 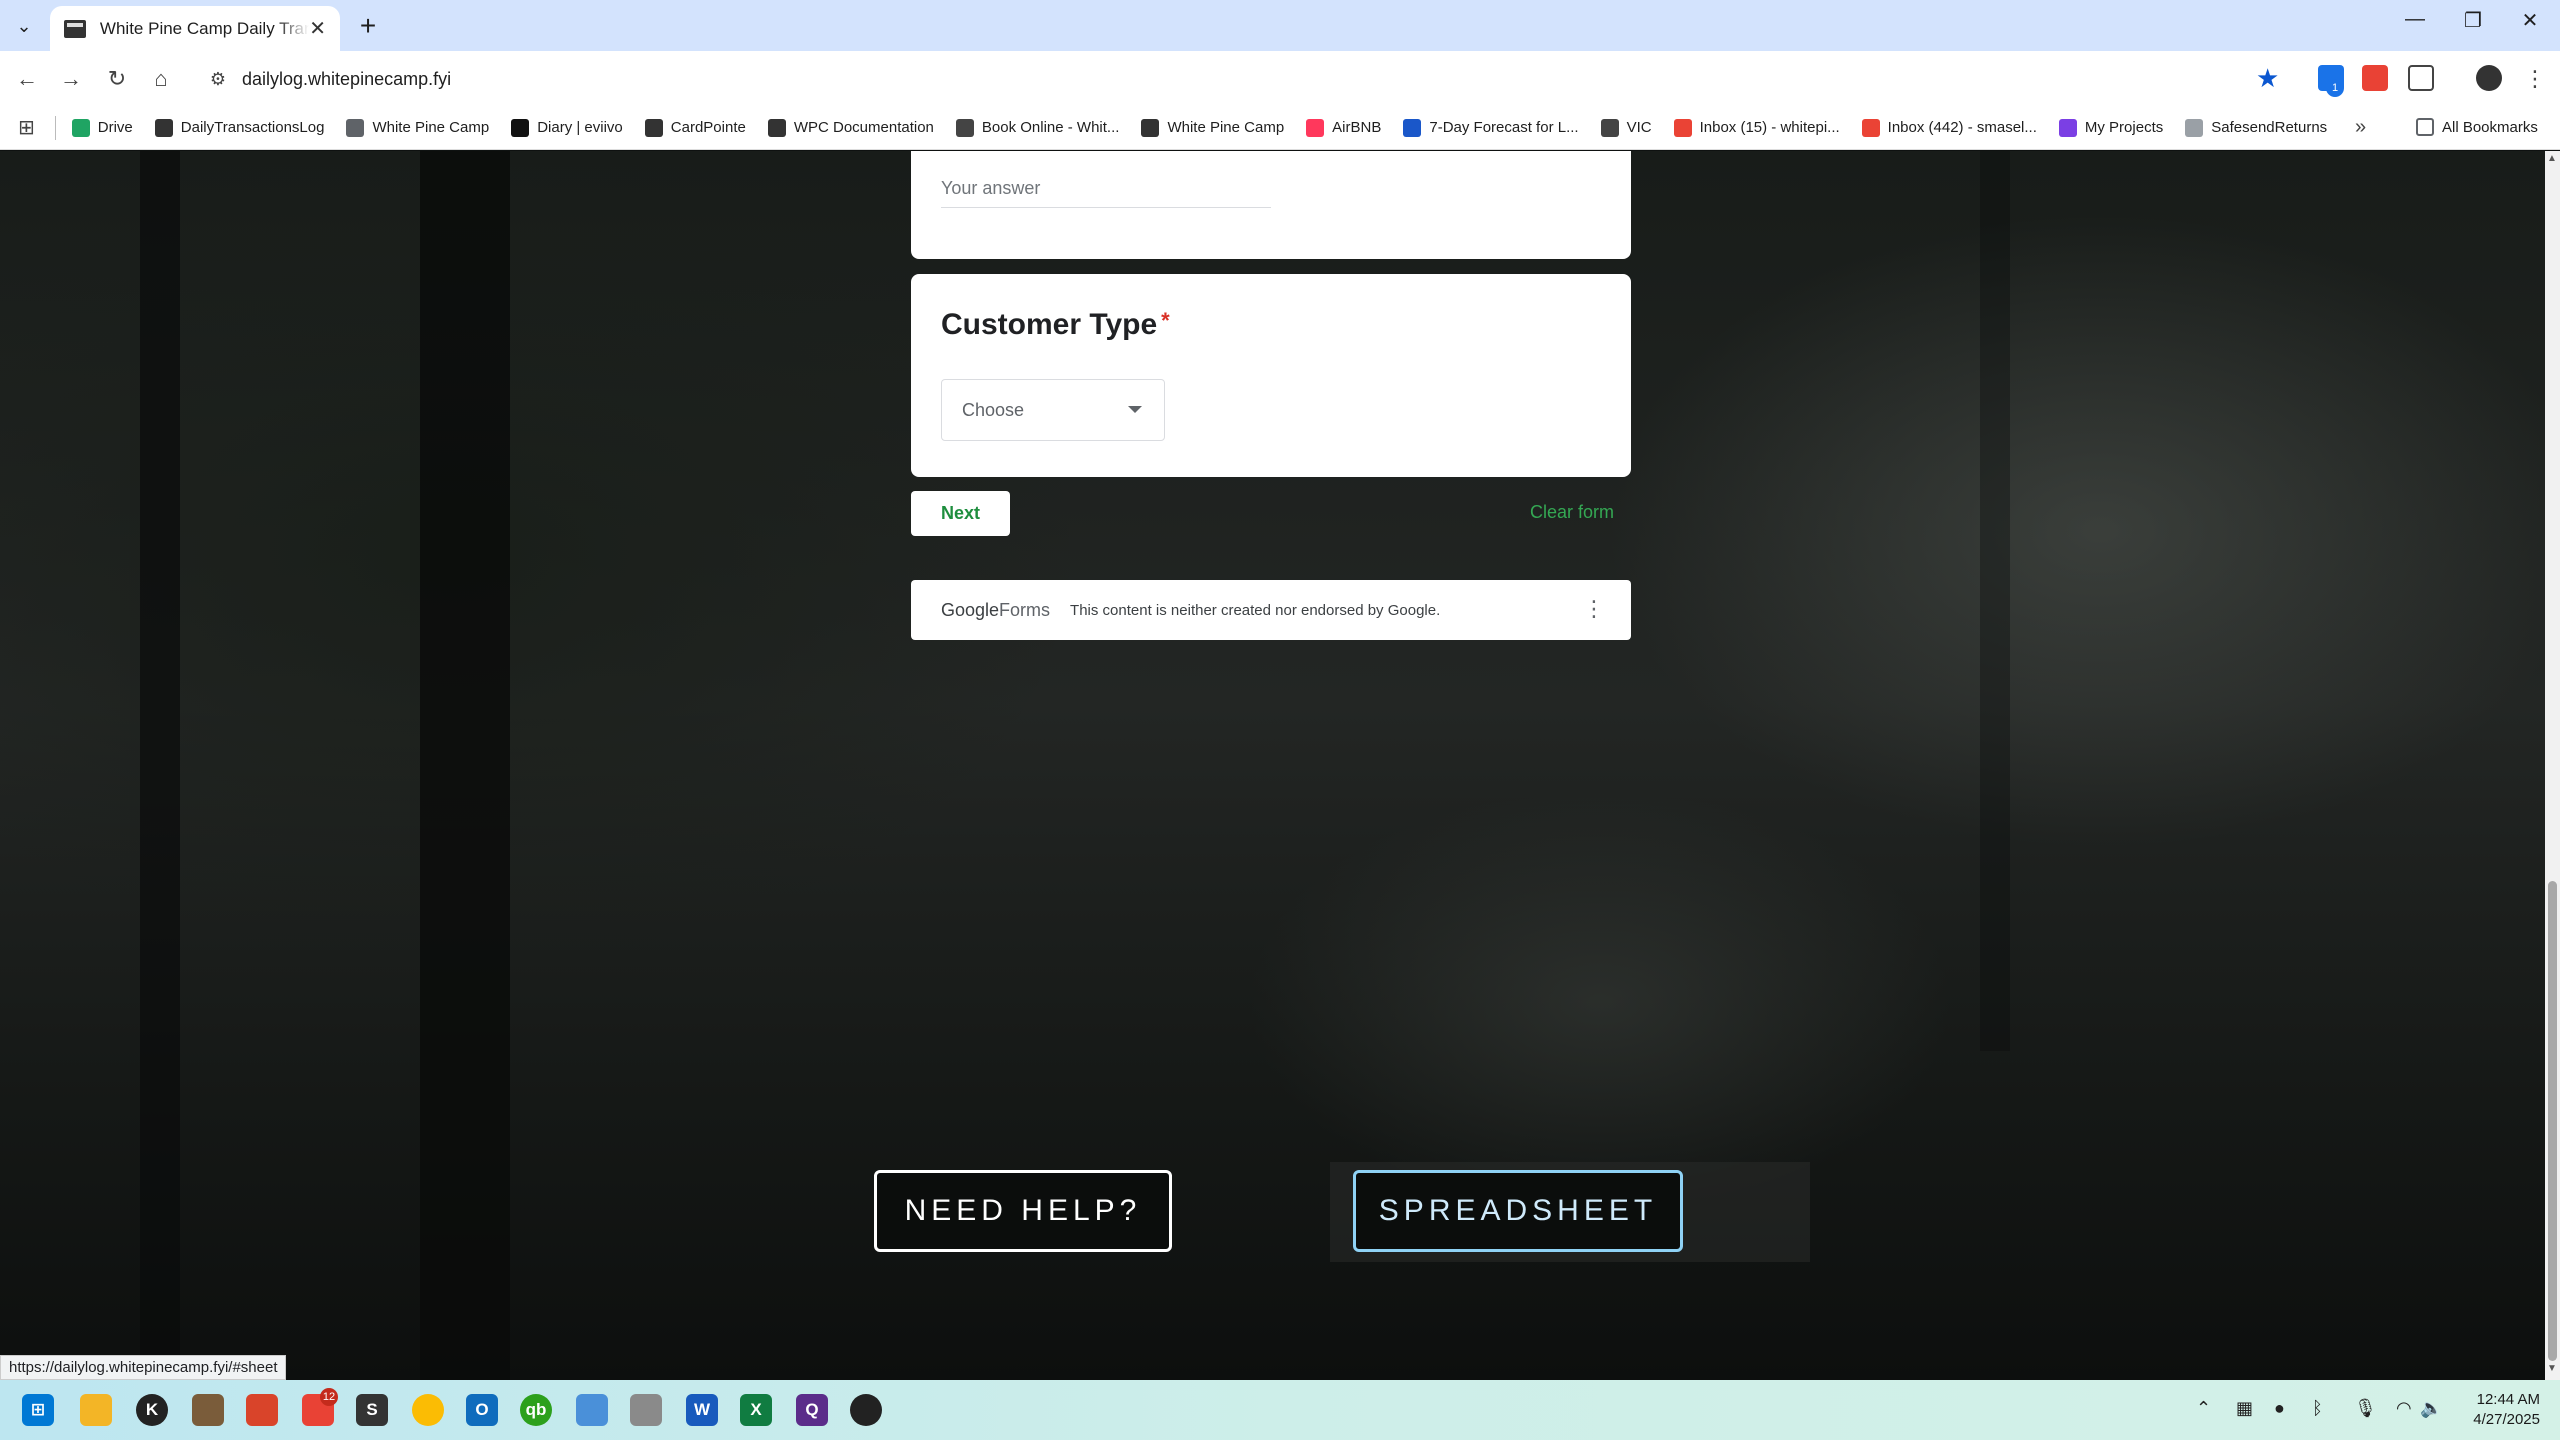 I want to click on windows-start-icon: ⊞, so click(x=38, y=1410).